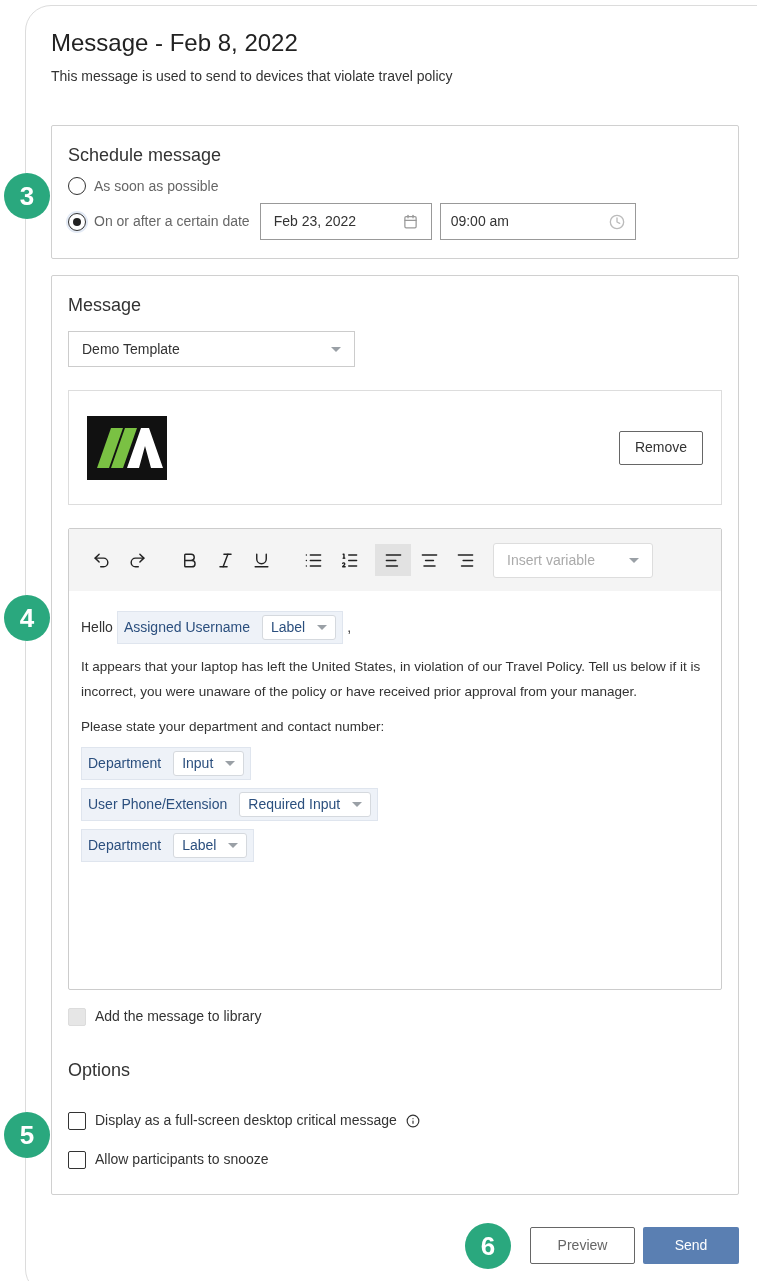  What do you see at coordinates (393, 560) in the screenshot?
I see `align-left-button` at bounding box center [393, 560].